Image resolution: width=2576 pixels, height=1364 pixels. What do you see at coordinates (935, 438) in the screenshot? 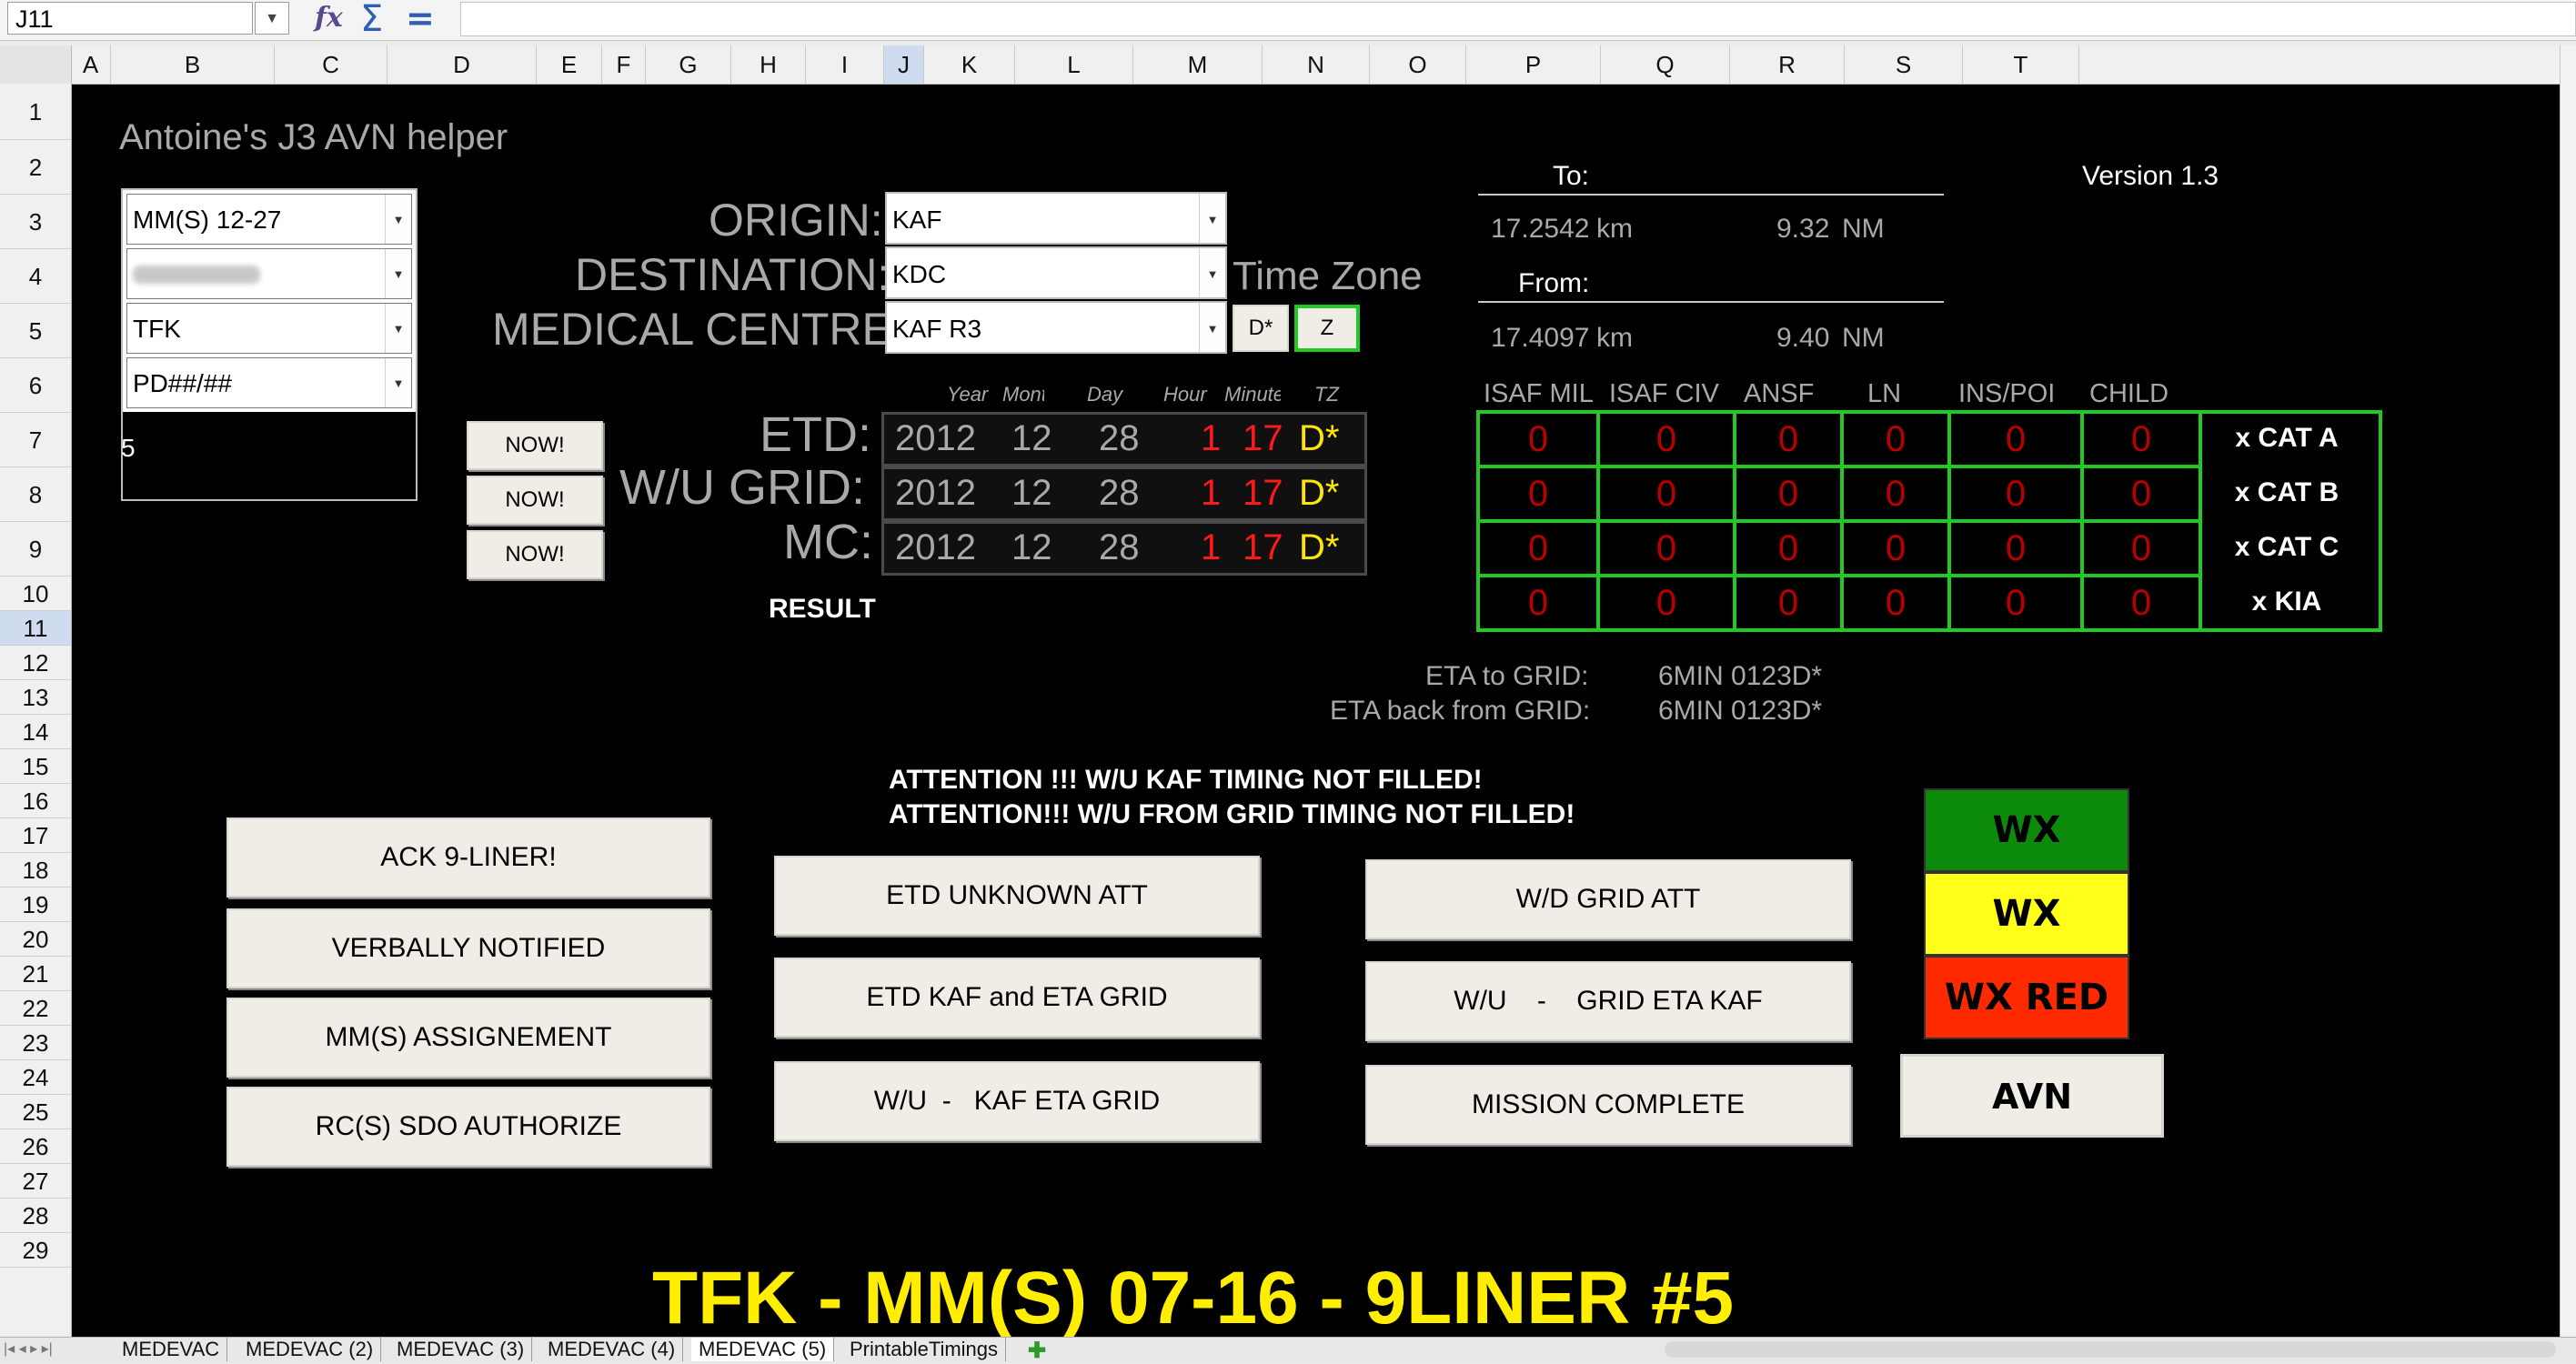
I see `etd-year: 2012` at bounding box center [935, 438].